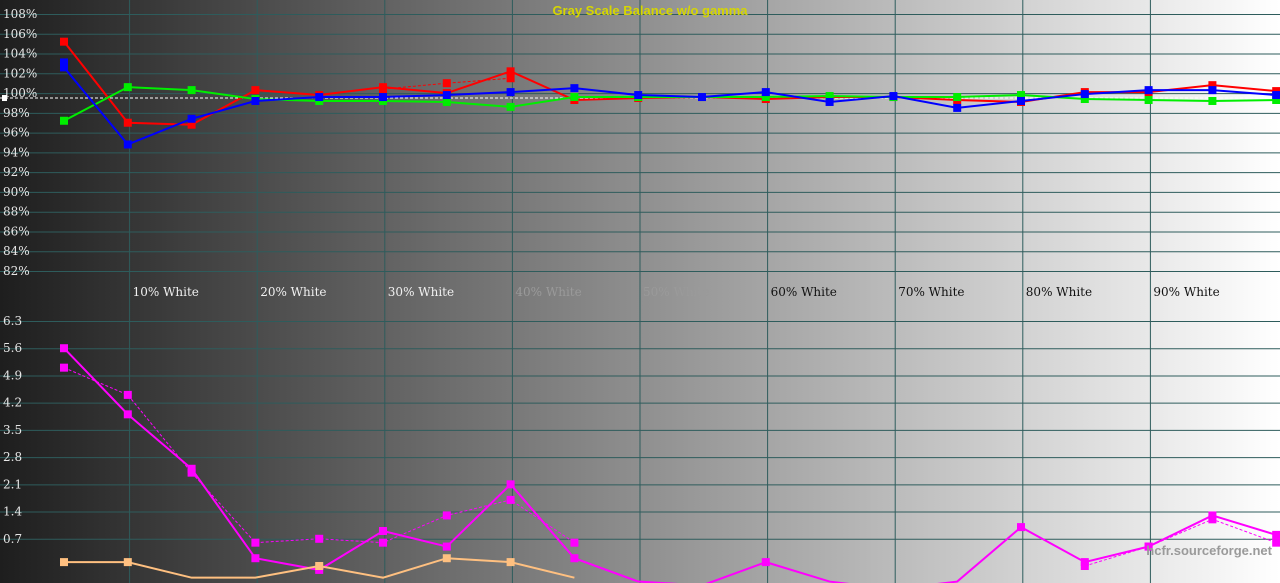  What do you see at coordinates (20, 73) in the screenshot?
I see `top-y-tick-label: 102%` at bounding box center [20, 73].